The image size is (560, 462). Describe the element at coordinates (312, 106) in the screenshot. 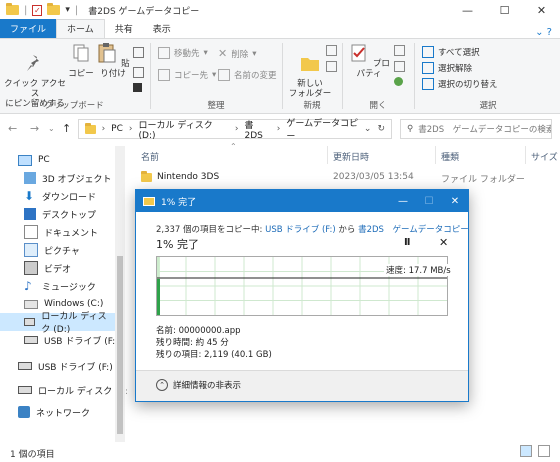

I see `new-group-label: 新規` at that location.